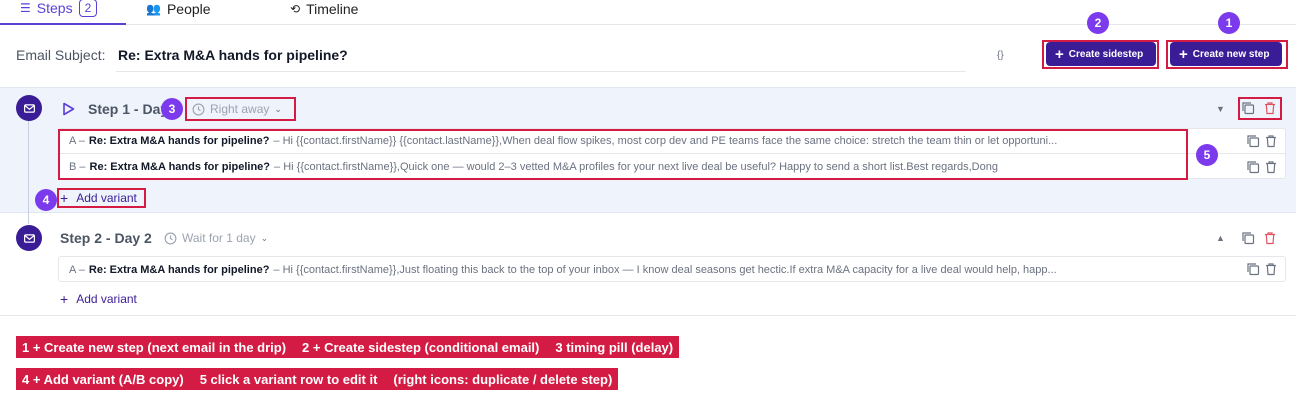 Image resolution: width=1296 pixels, height=404 pixels. I want to click on marker-2: 2, so click(1098, 23).